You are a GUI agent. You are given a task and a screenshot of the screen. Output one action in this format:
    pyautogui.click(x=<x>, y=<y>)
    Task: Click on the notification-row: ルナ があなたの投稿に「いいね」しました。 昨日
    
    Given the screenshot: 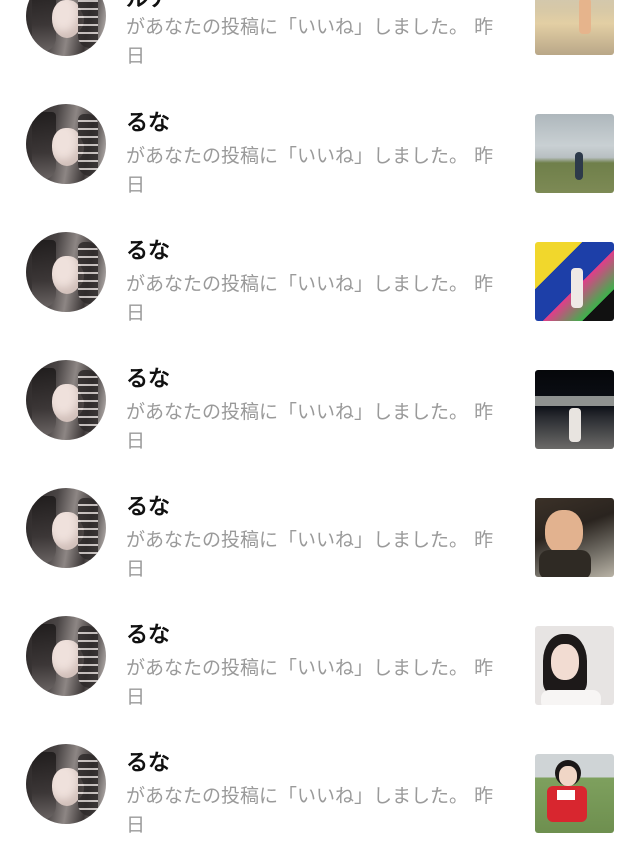 What is the action you would take?
    pyautogui.click(x=320, y=33)
    